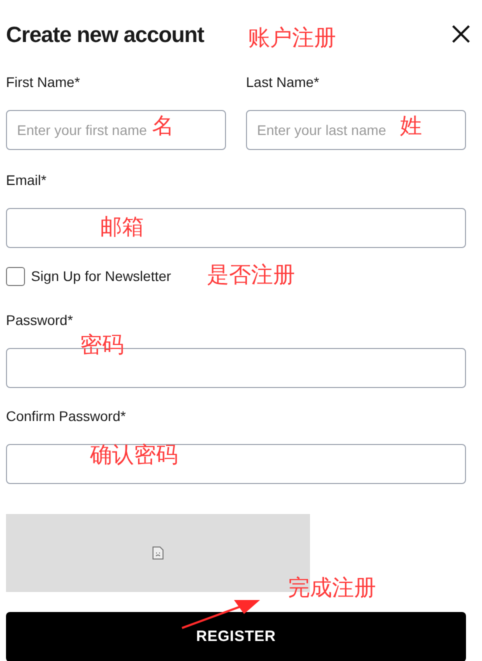 The width and height of the screenshot is (482, 661). What do you see at coordinates (292, 39) in the screenshot?
I see `annotation: 账户注册` at bounding box center [292, 39].